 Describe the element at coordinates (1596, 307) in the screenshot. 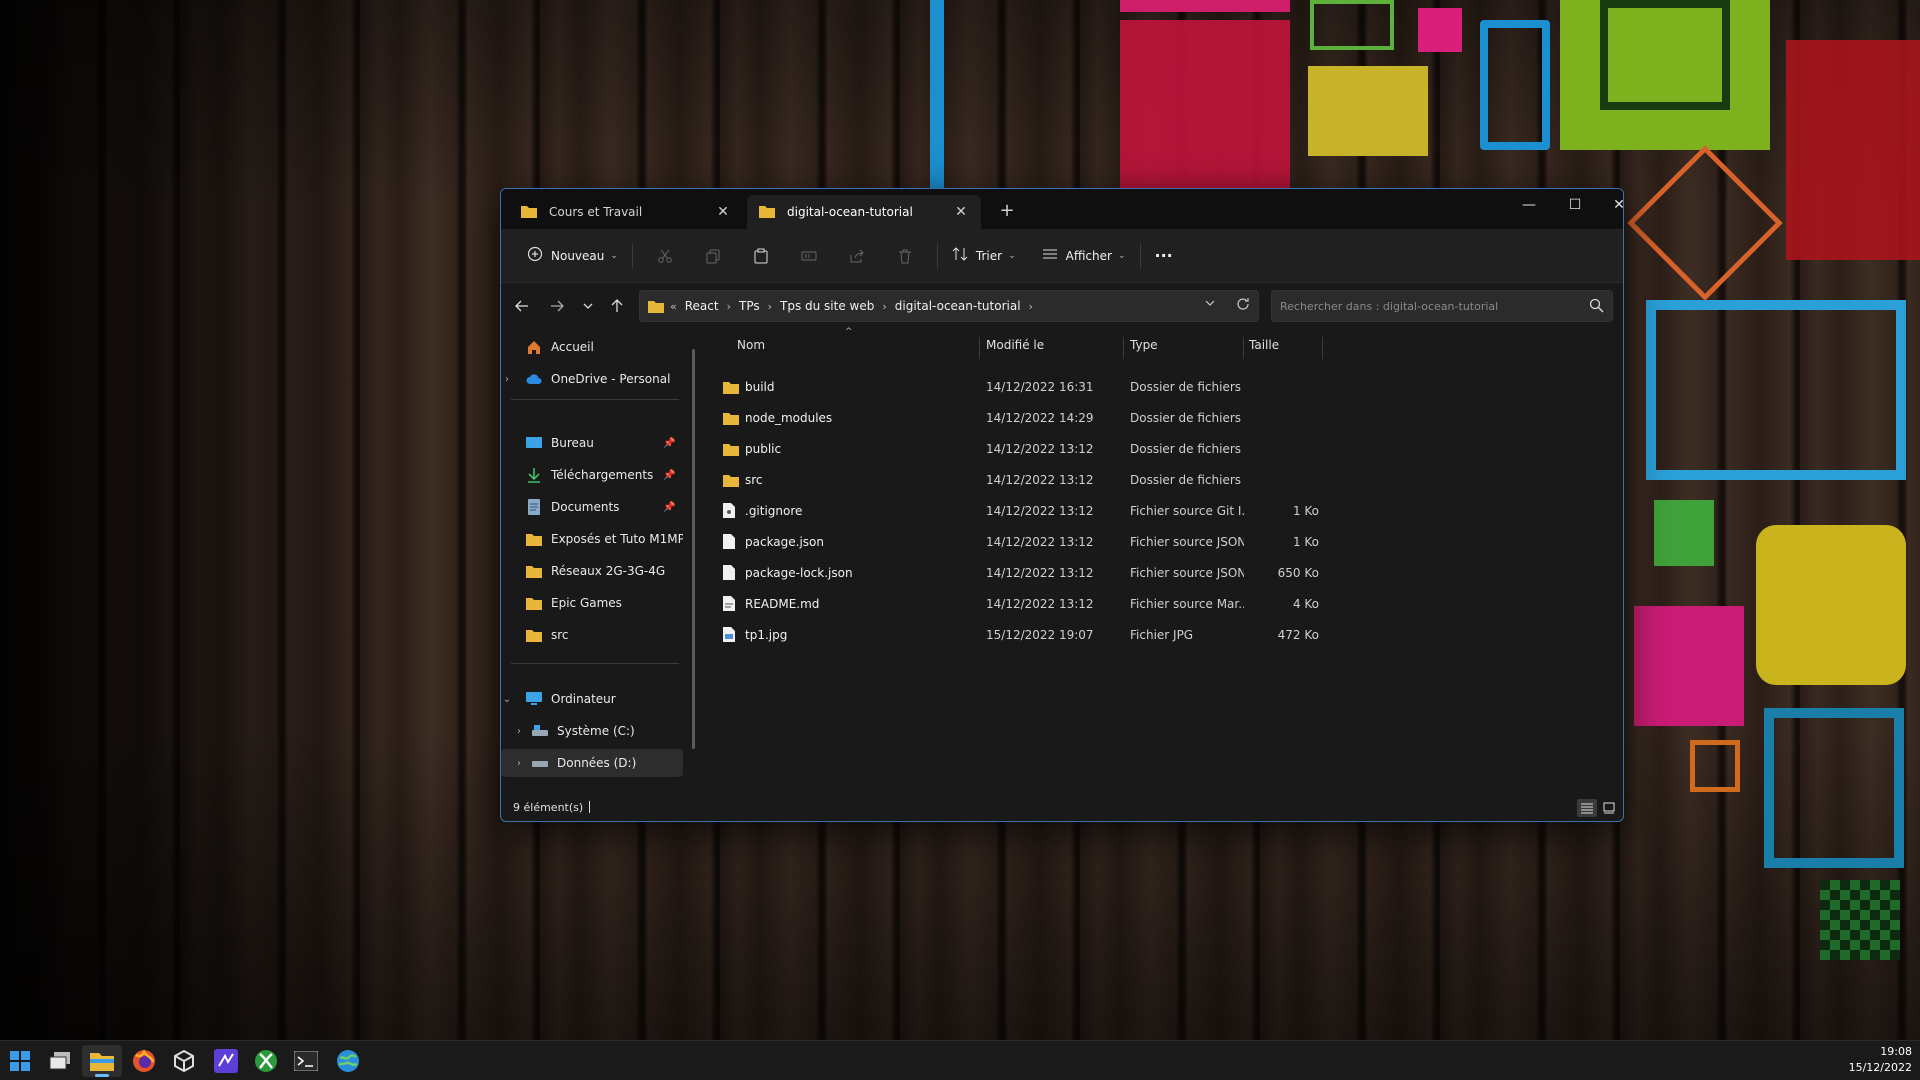

I see `search-icon` at that location.